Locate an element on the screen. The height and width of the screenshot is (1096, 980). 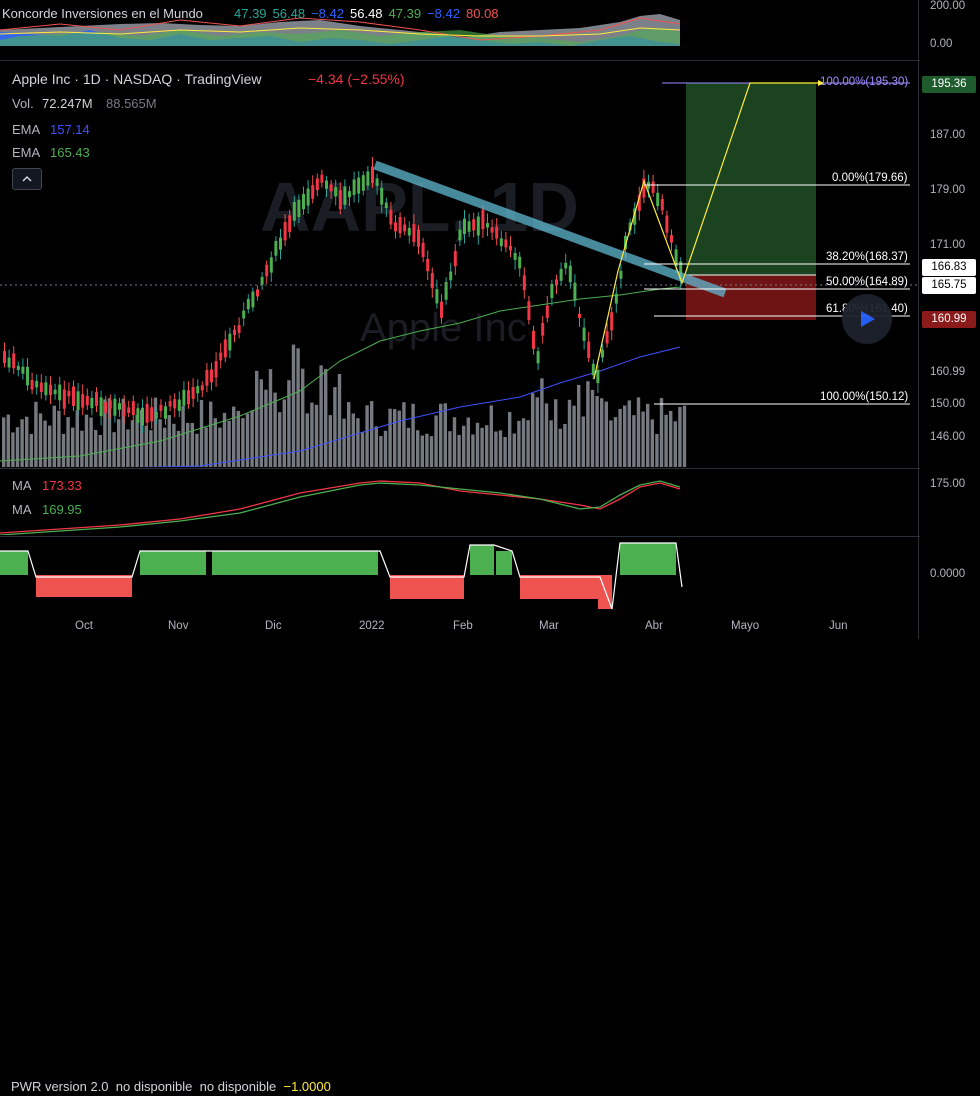
ma2-label: MA is located at coordinates (22, 509).